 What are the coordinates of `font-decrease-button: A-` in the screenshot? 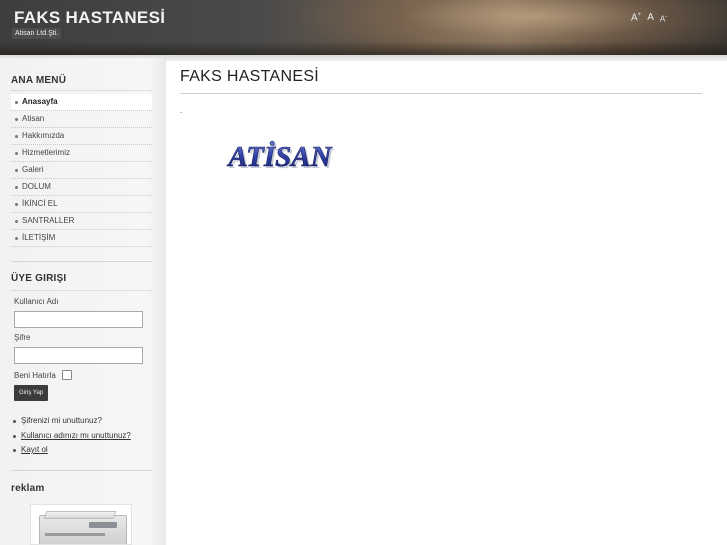 It's located at (663, 19).